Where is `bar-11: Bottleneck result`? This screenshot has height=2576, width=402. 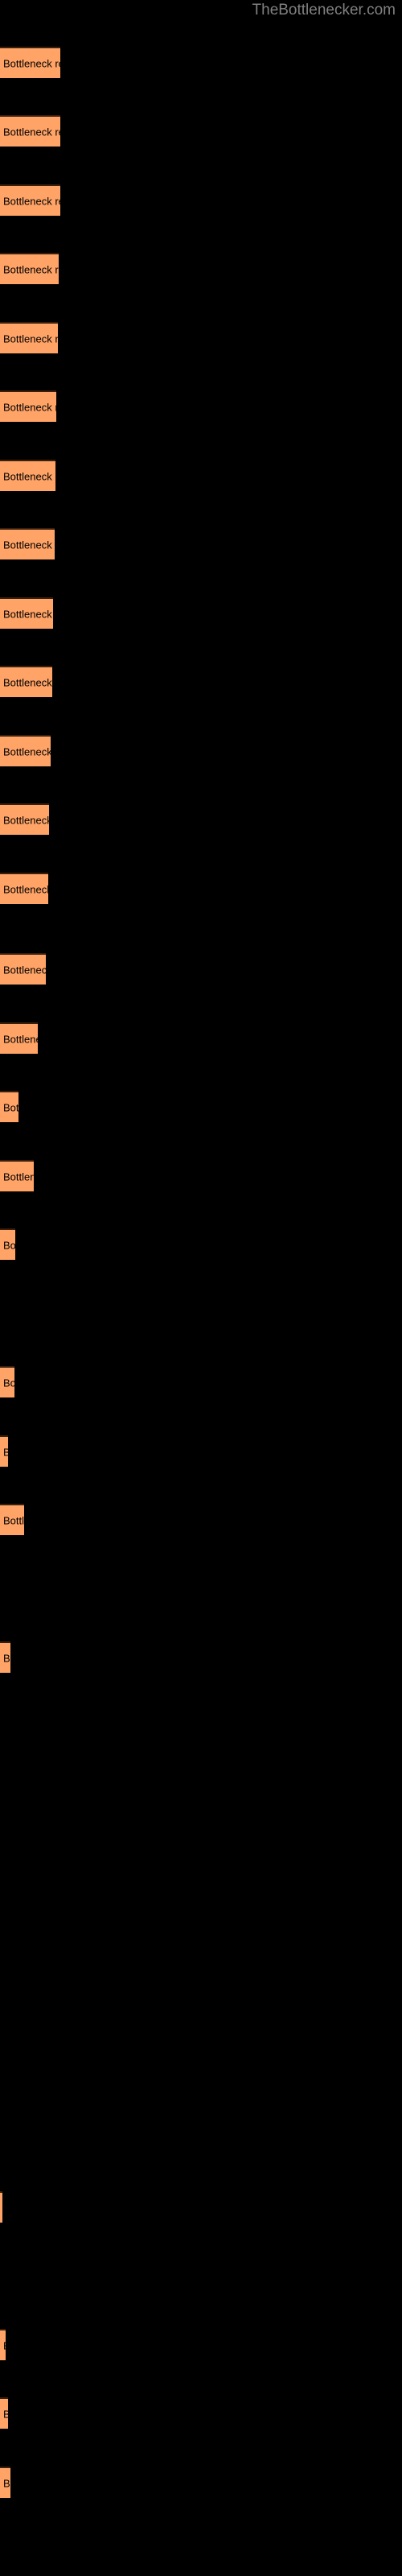 bar-11: Bottleneck result is located at coordinates (24, 819).